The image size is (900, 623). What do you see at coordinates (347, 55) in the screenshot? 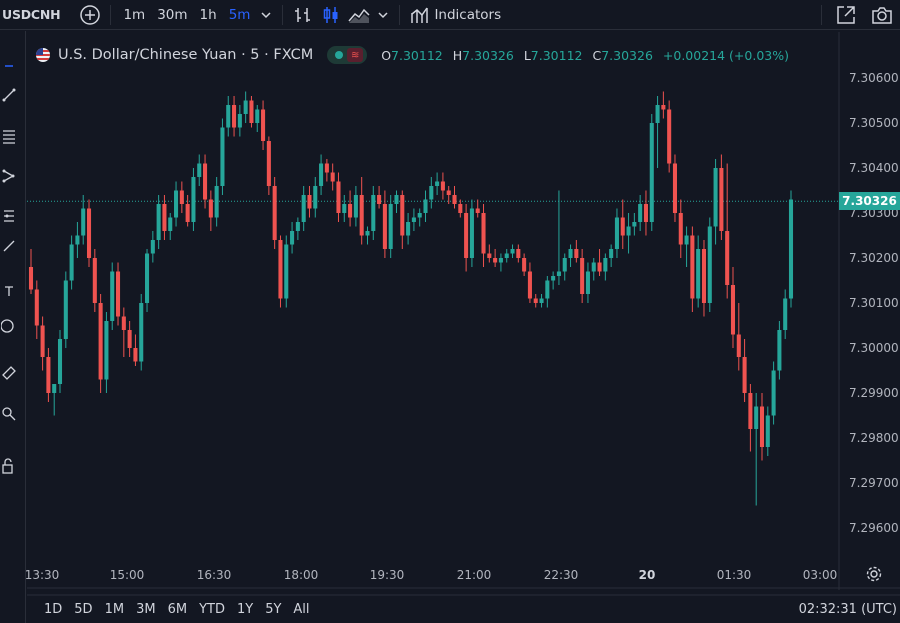
I see `market-status-pill: ≋` at bounding box center [347, 55].